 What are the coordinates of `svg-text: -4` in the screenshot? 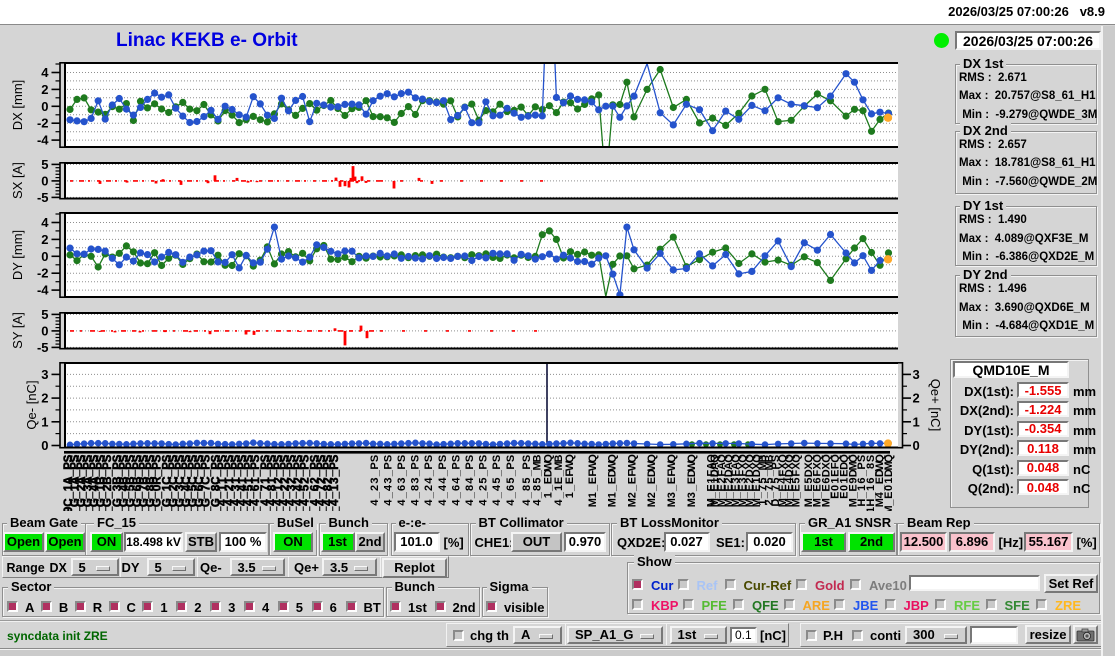 It's located at (43, 140).